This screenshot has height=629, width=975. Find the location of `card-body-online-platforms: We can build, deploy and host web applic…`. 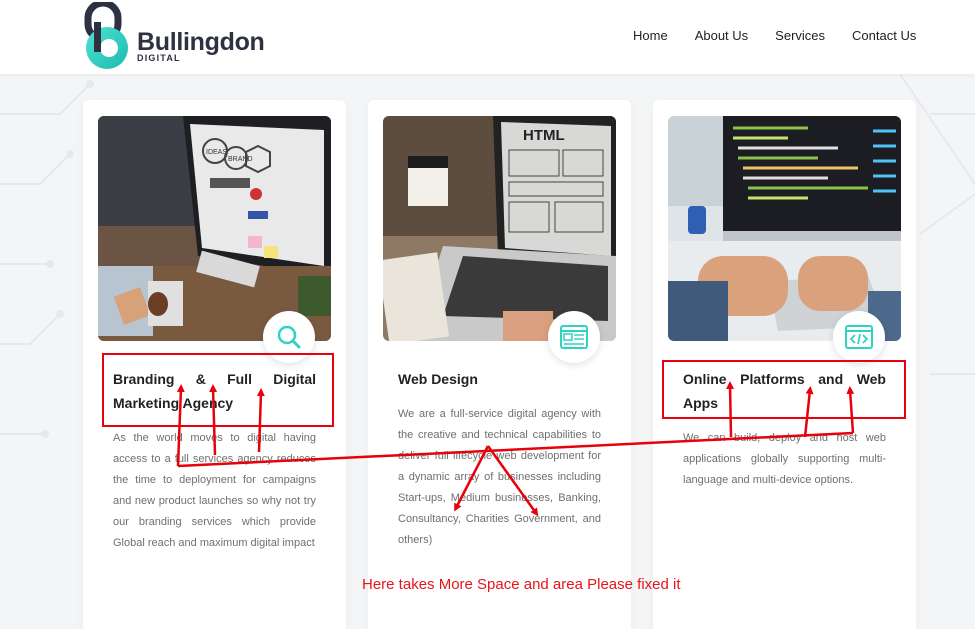

card-body-online-platforms: We can build, deploy and host web applic… is located at coordinates (784, 459).